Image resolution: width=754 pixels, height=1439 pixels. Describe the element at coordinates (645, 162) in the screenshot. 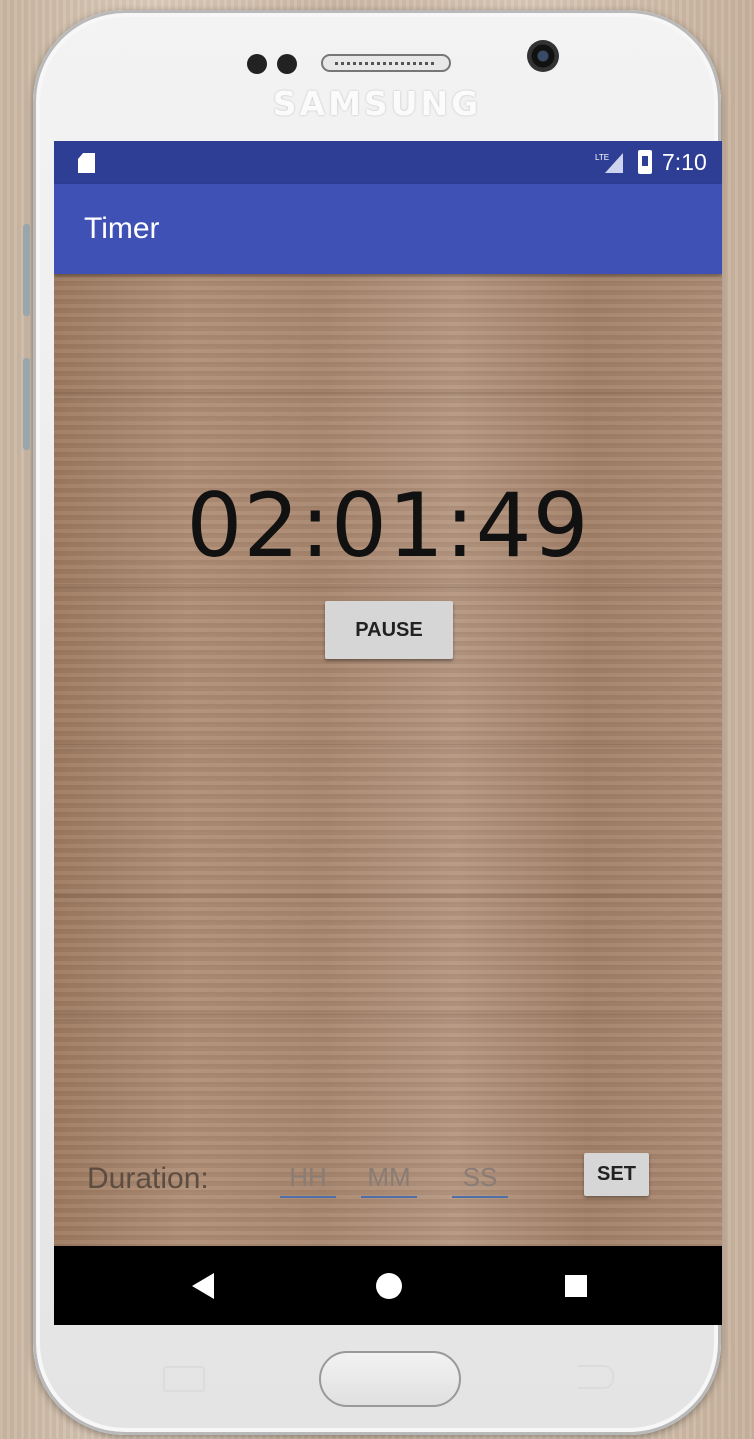

I see `battery-icon` at that location.